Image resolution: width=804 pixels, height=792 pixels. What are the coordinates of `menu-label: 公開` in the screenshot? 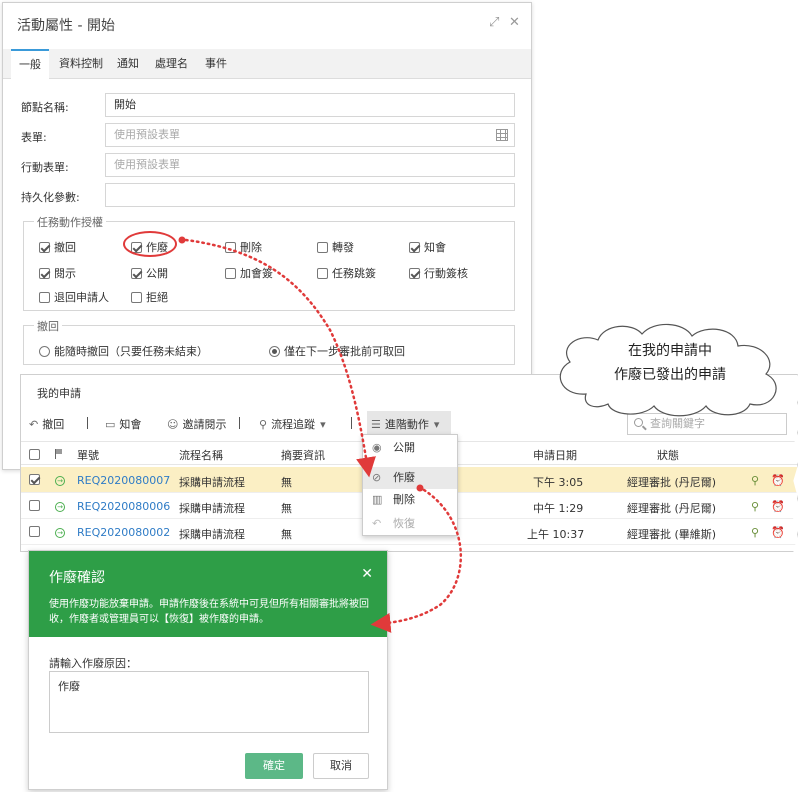 It's located at (404, 447).